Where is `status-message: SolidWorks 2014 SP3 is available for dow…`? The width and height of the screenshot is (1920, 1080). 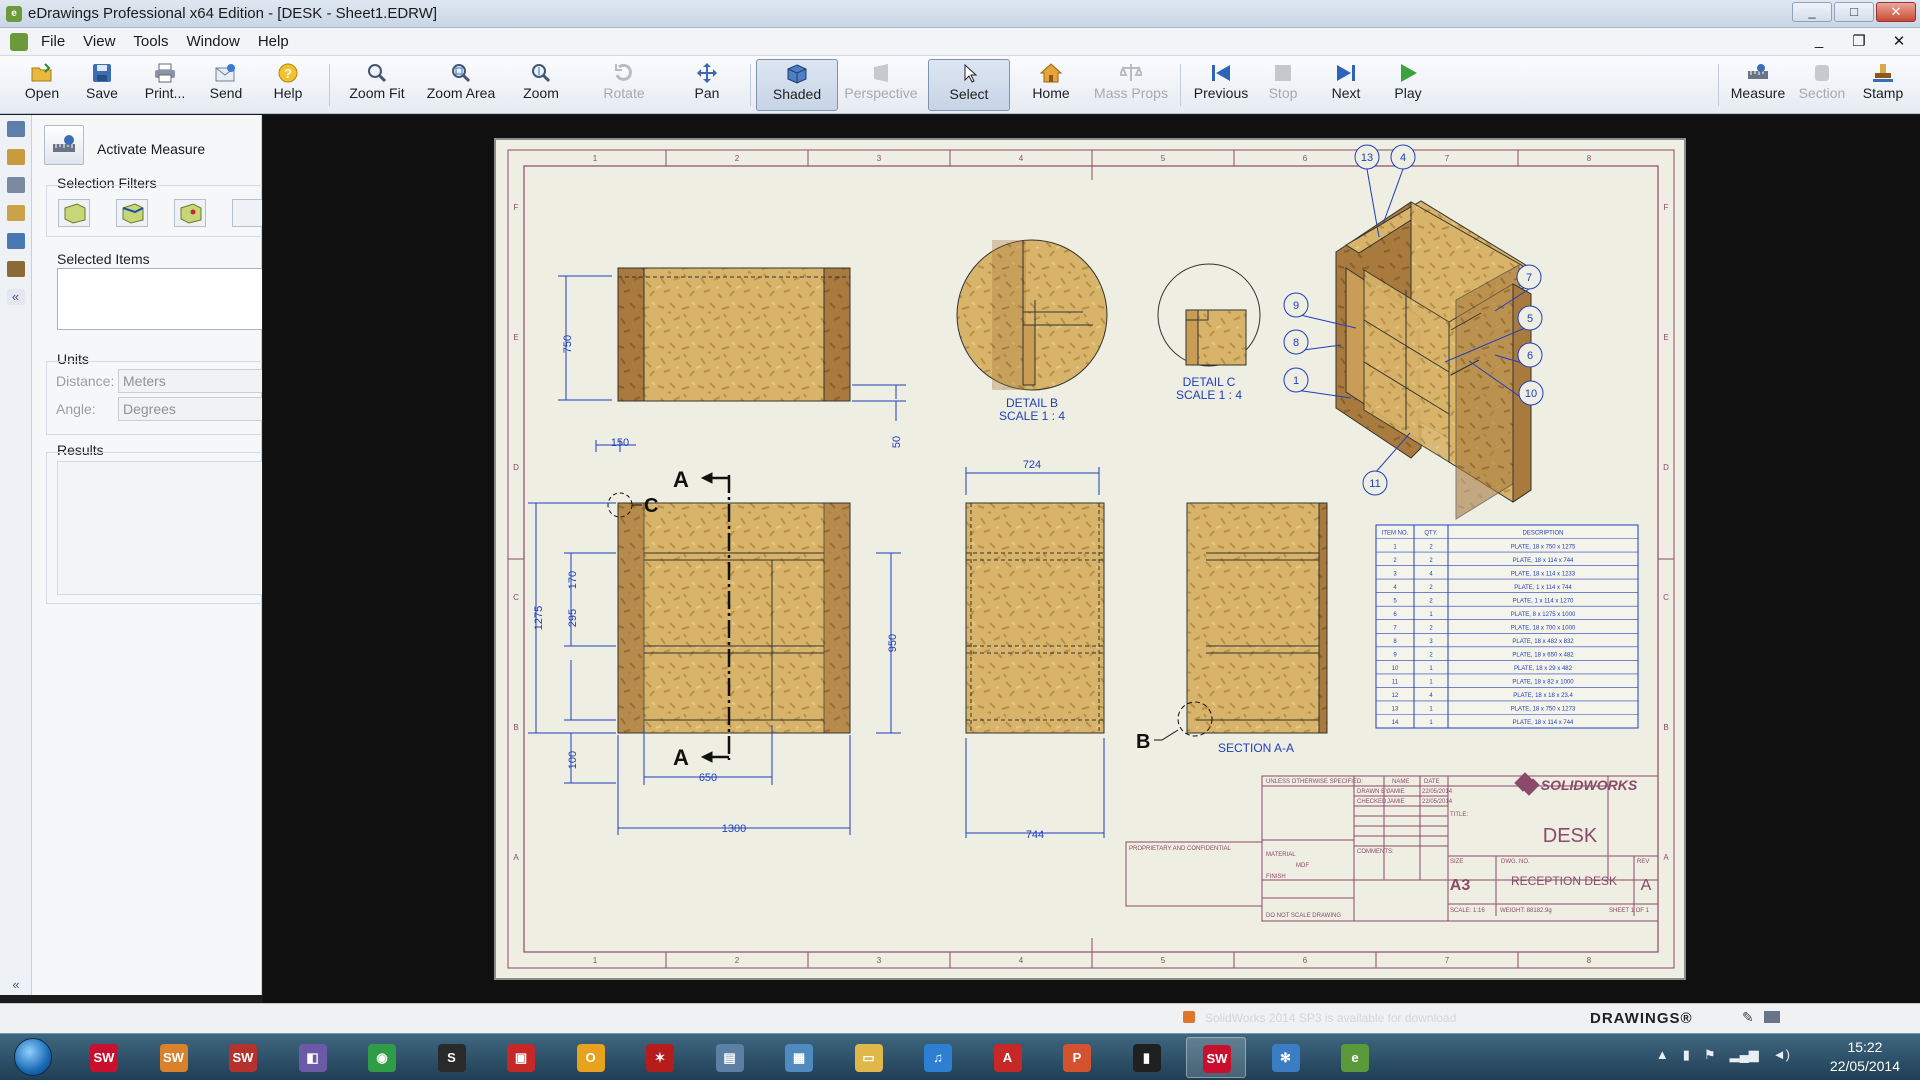
status-message: SolidWorks 2014 SP3 is available for dow… is located at coordinates (1330, 1018).